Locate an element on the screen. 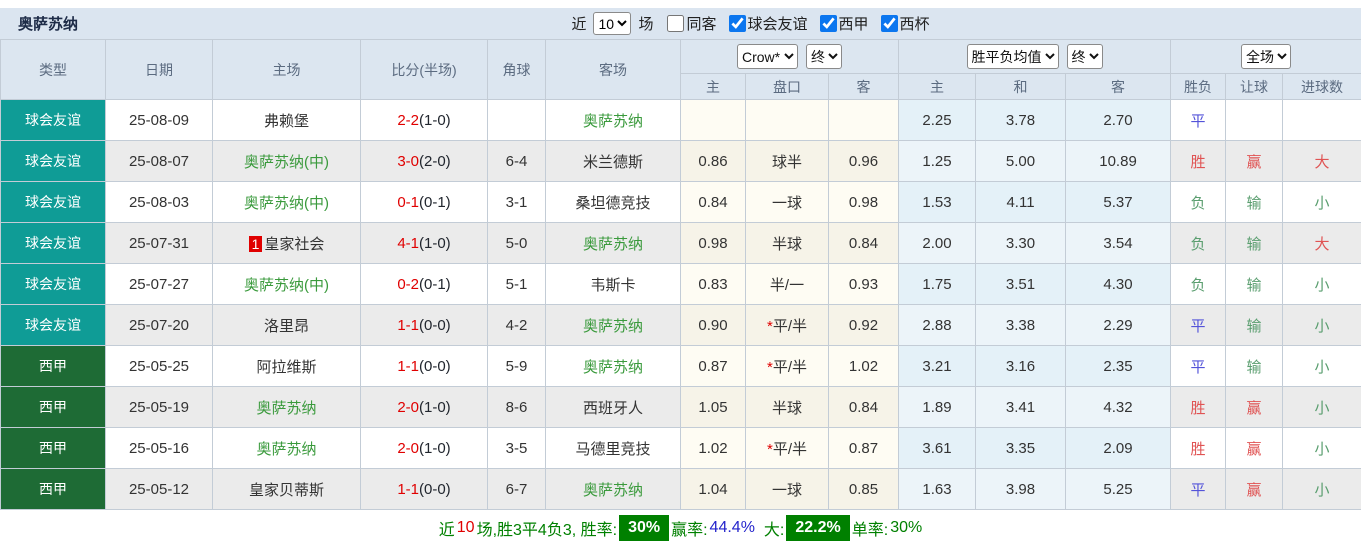  mean-draw-cell: 4.11 is located at coordinates (1021, 202).